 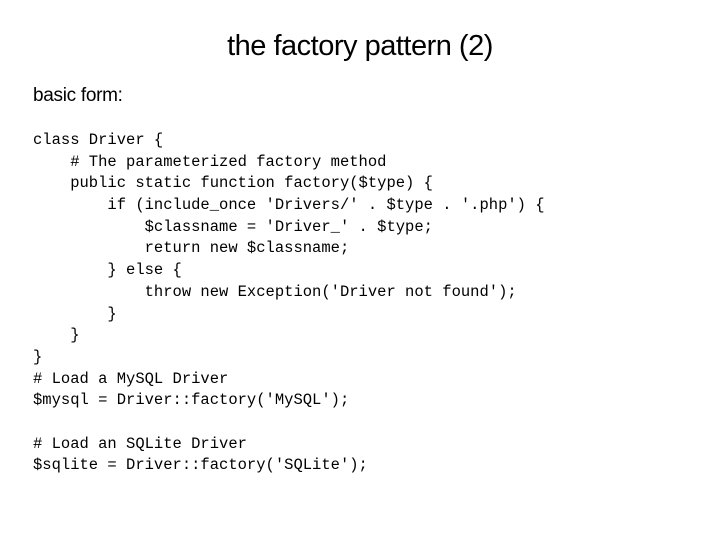 What do you see at coordinates (131, 378) in the screenshot?
I see `code-comment-line: # Load a MySQL Driver` at bounding box center [131, 378].